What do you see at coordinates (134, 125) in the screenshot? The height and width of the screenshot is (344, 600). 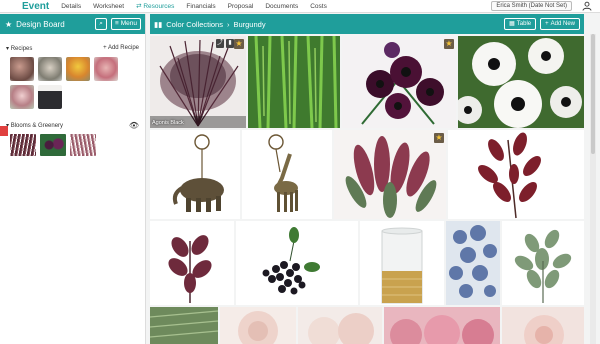 I see `eye-icon: 👁` at bounding box center [134, 125].